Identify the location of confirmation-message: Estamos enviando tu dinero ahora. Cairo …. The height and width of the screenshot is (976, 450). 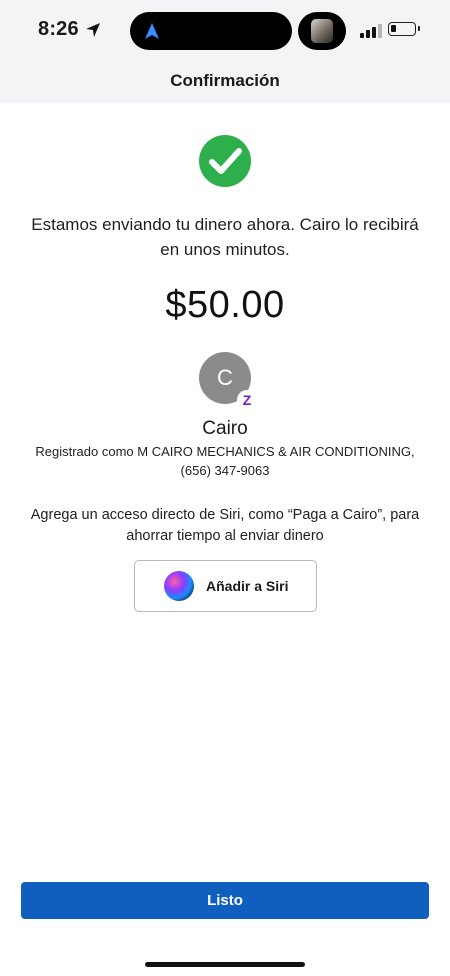
(225, 237).